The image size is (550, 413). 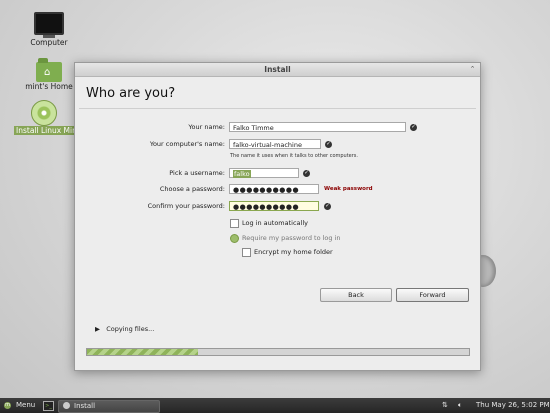 I want to click on computer-name-valid-icon: ✓, so click(x=328, y=144).